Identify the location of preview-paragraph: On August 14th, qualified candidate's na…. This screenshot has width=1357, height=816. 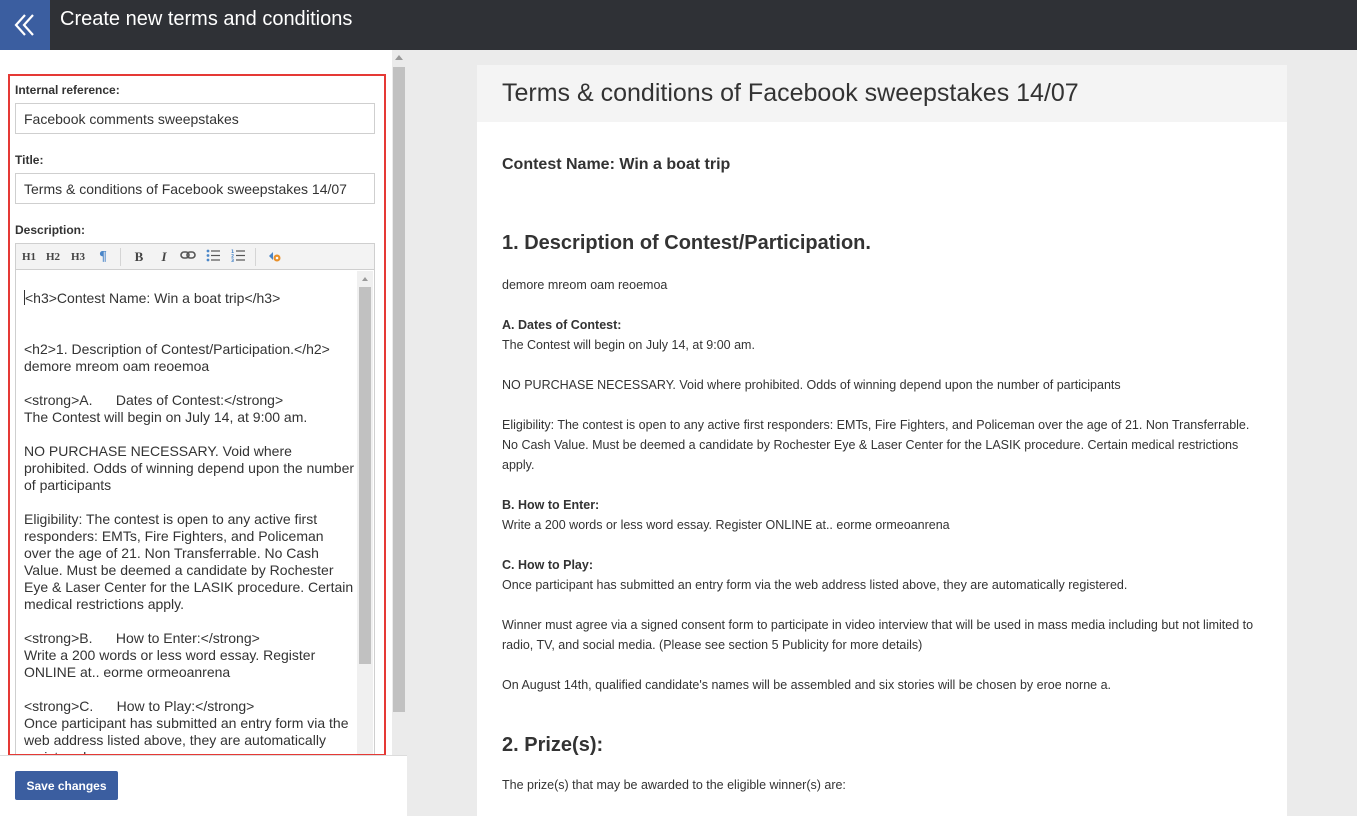
(806, 685).